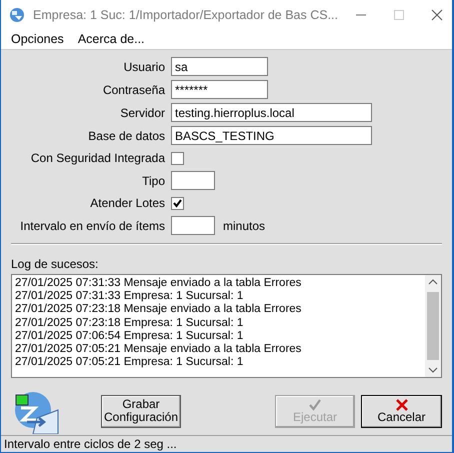 This screenshot has height=453, width=454. Describe the element at coordinates (141, 411) in the screenshot. I see `save-config-button: Grabar Configuración` at that location.